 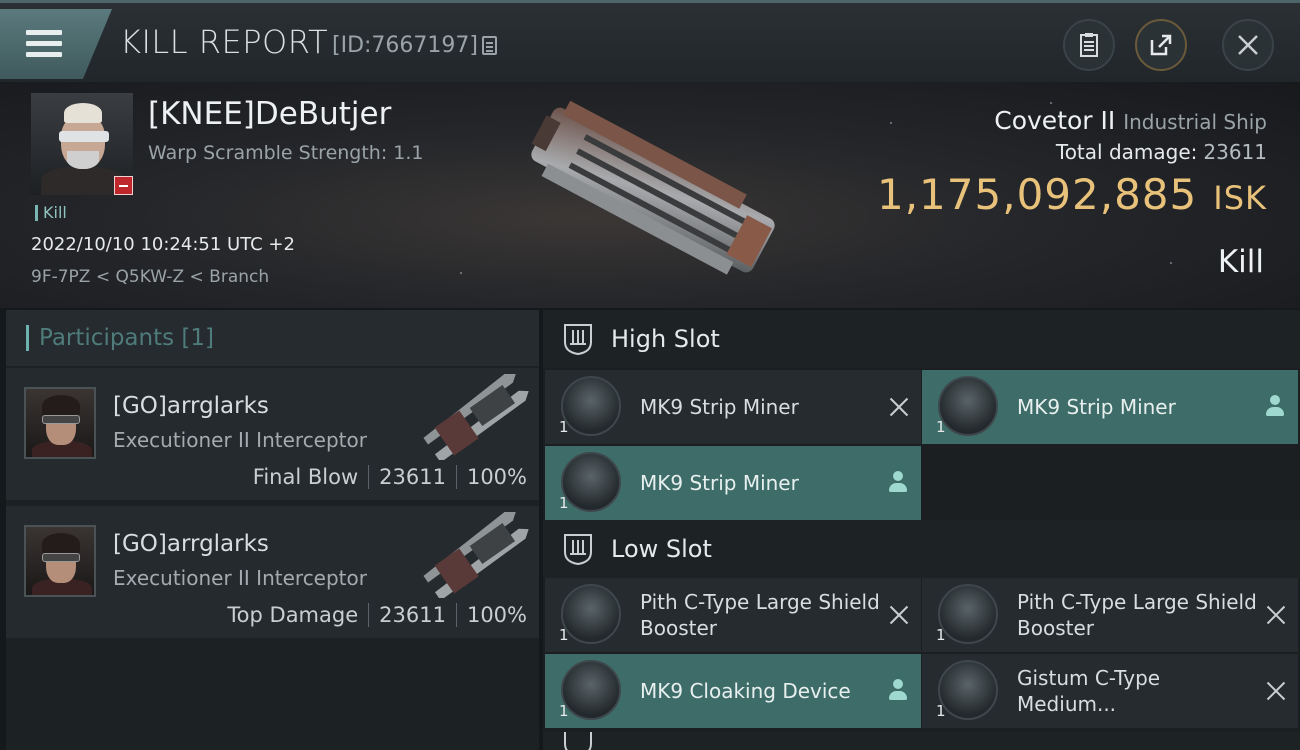 What do you see at coordinates (591, 690) in the screenshot?
I see `cloaking-device-icon` at bounding box center [591, 690].